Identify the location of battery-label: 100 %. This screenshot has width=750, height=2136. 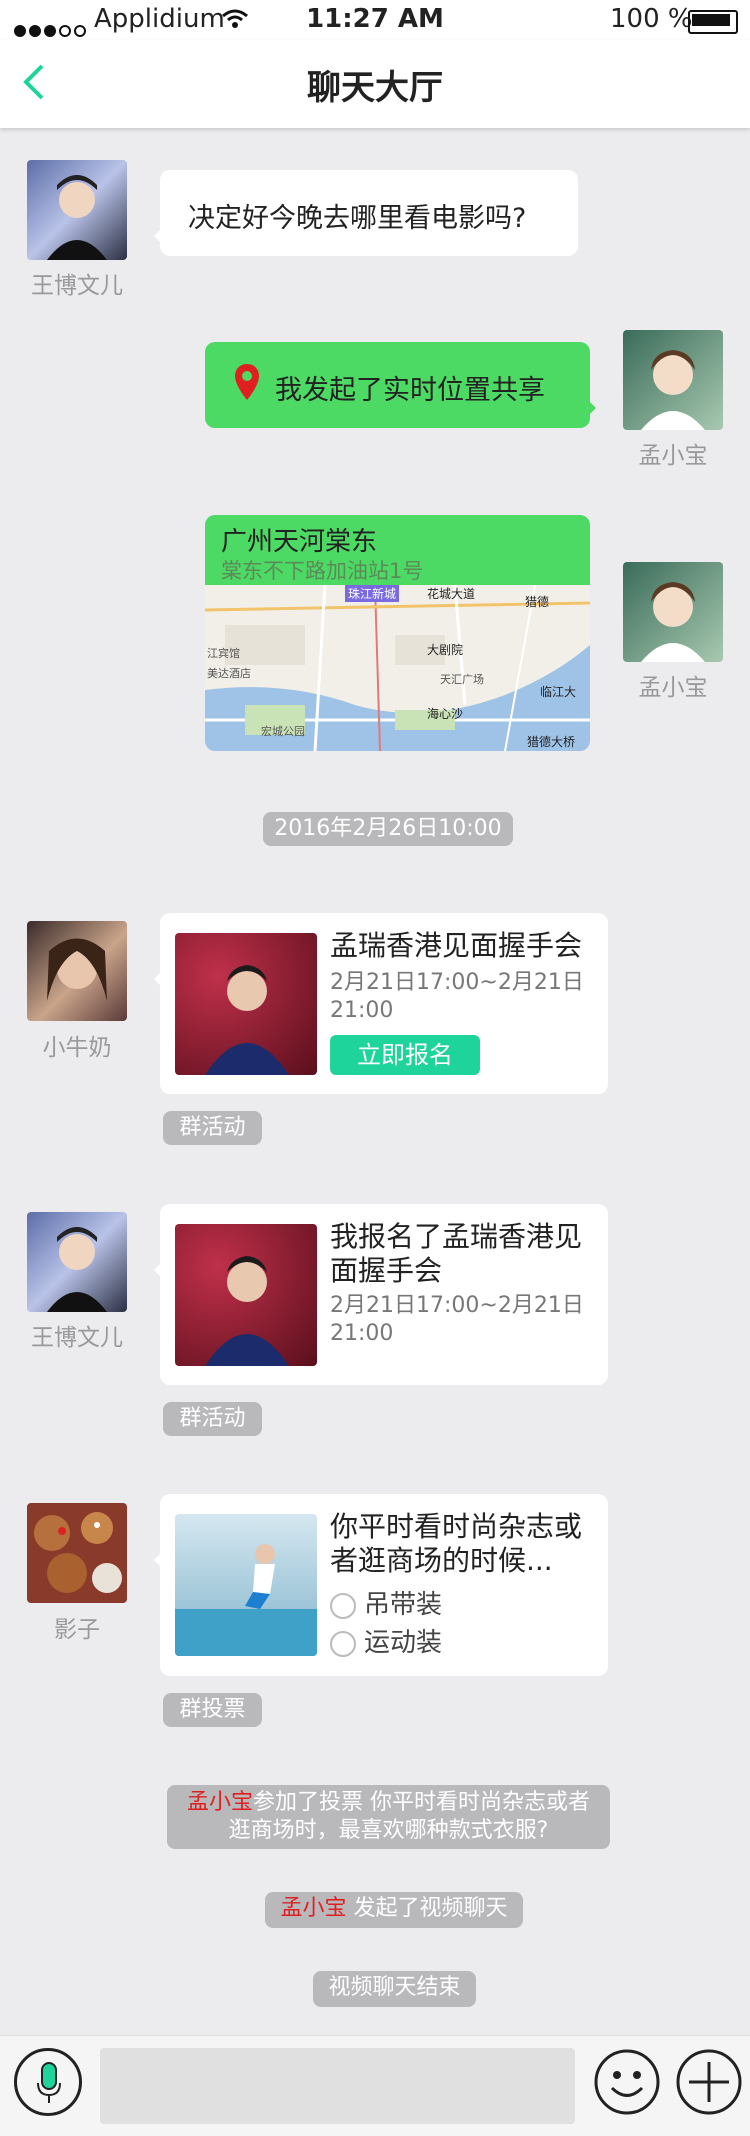
(651, 19).